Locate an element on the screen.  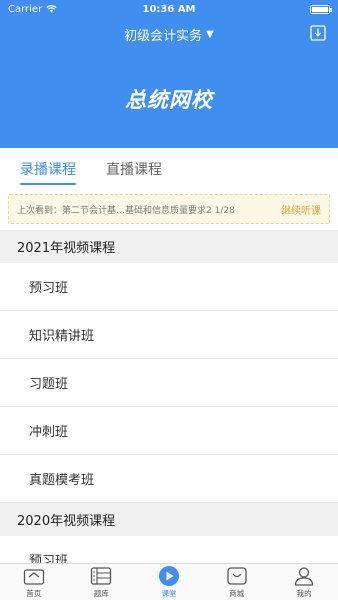
status-time: 10:36 AM is located at coordinates (169, 9).